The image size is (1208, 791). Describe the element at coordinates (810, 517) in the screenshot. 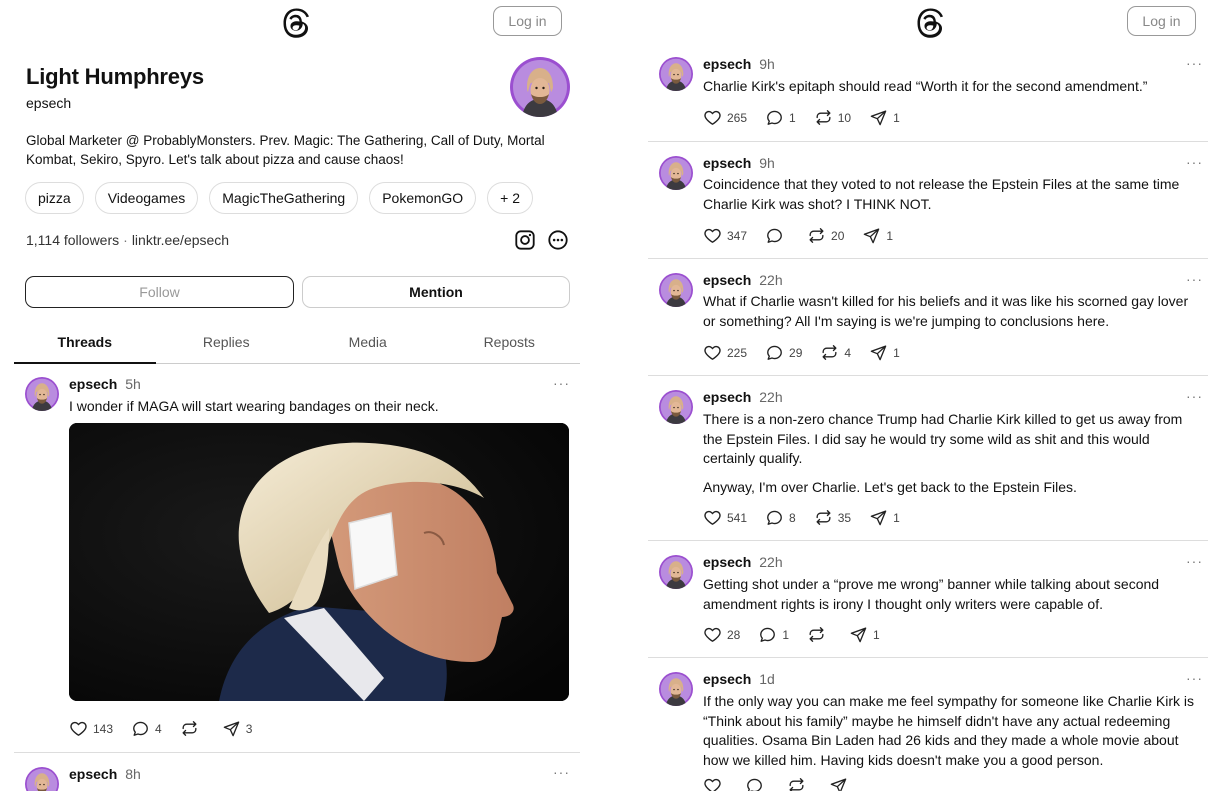

I see `post-actions: 541 8 35 1` at that location.